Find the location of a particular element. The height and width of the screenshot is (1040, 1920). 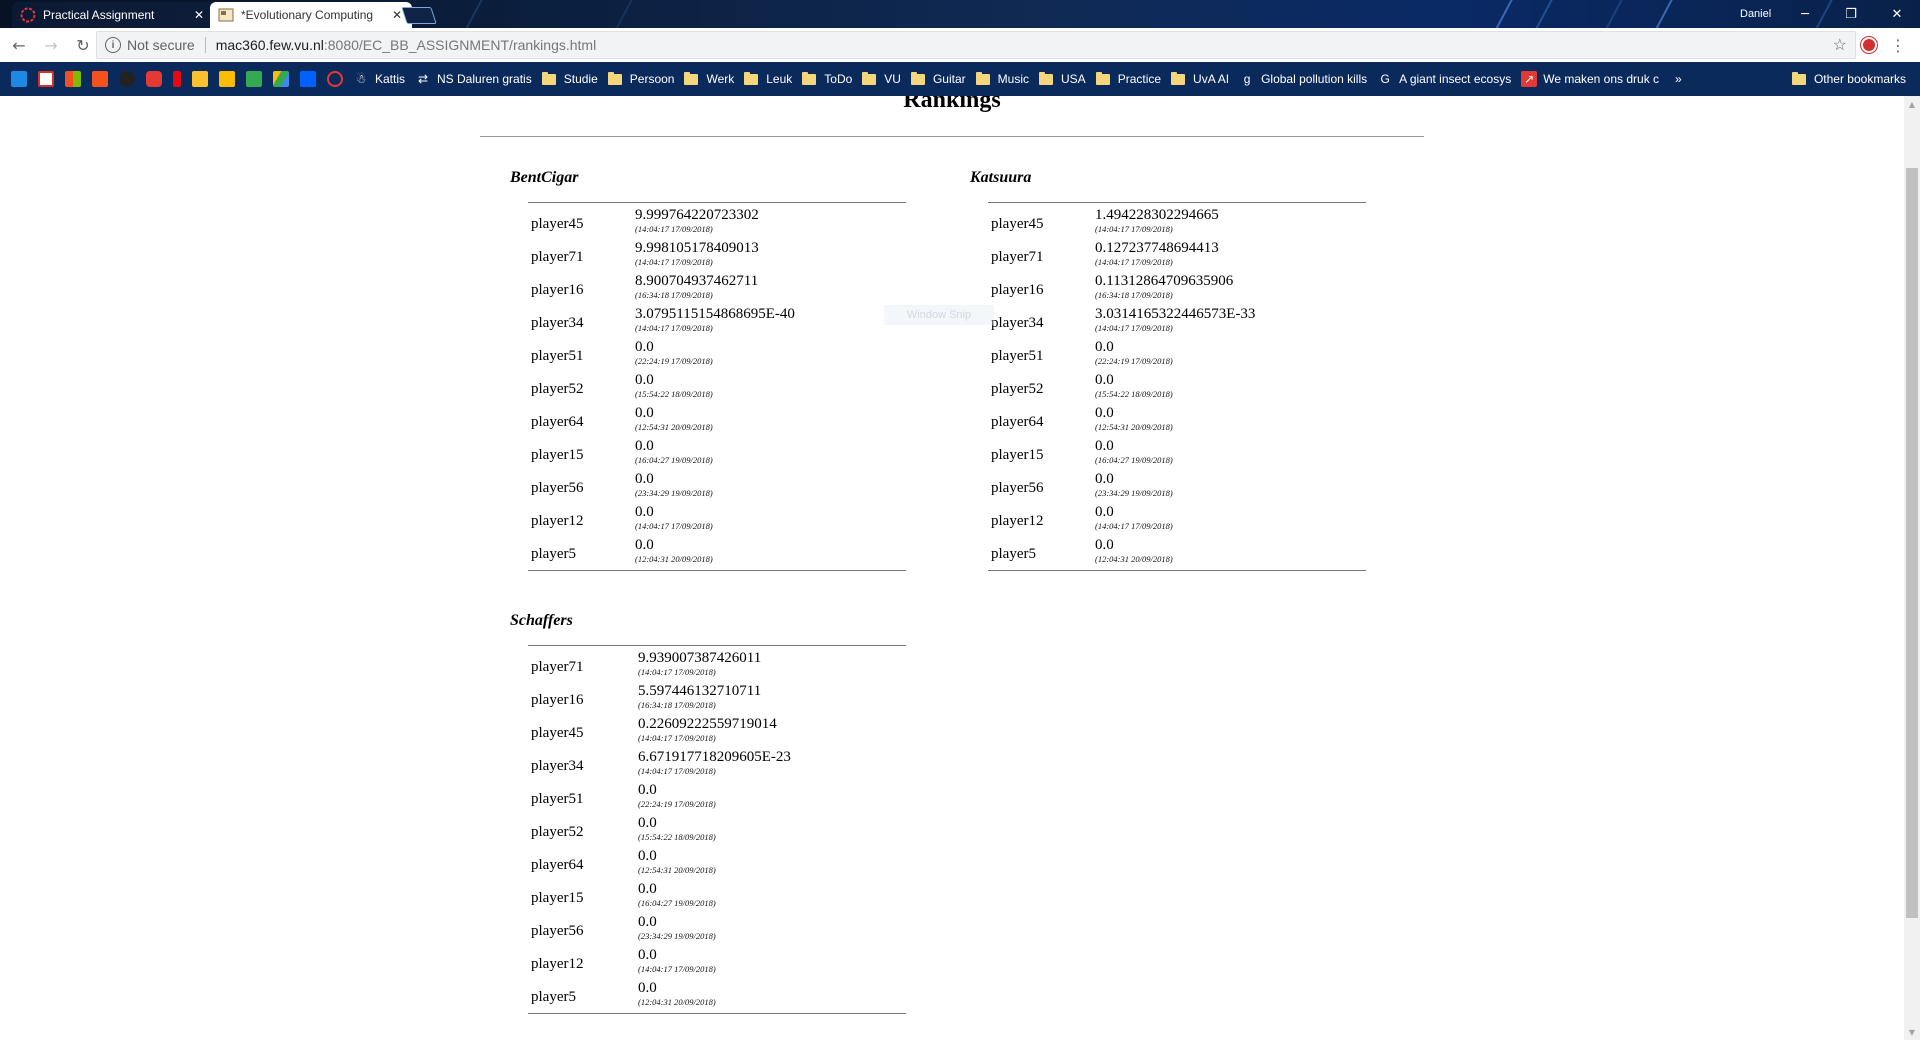

bookmark-folder-usa: USA is located at coordinates (1062, 78).